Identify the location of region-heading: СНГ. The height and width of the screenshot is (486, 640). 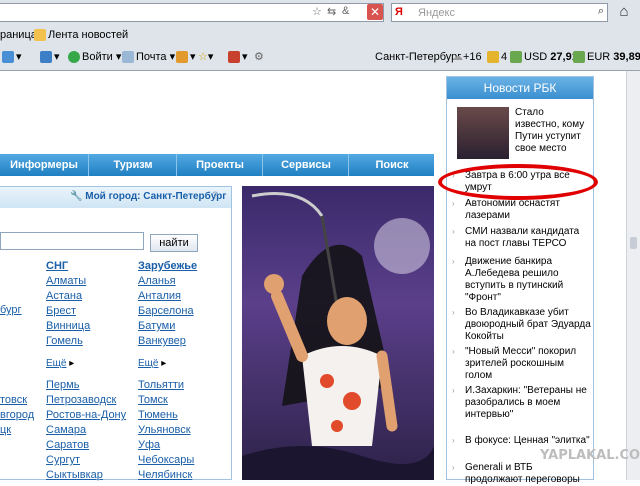
(68, 266).